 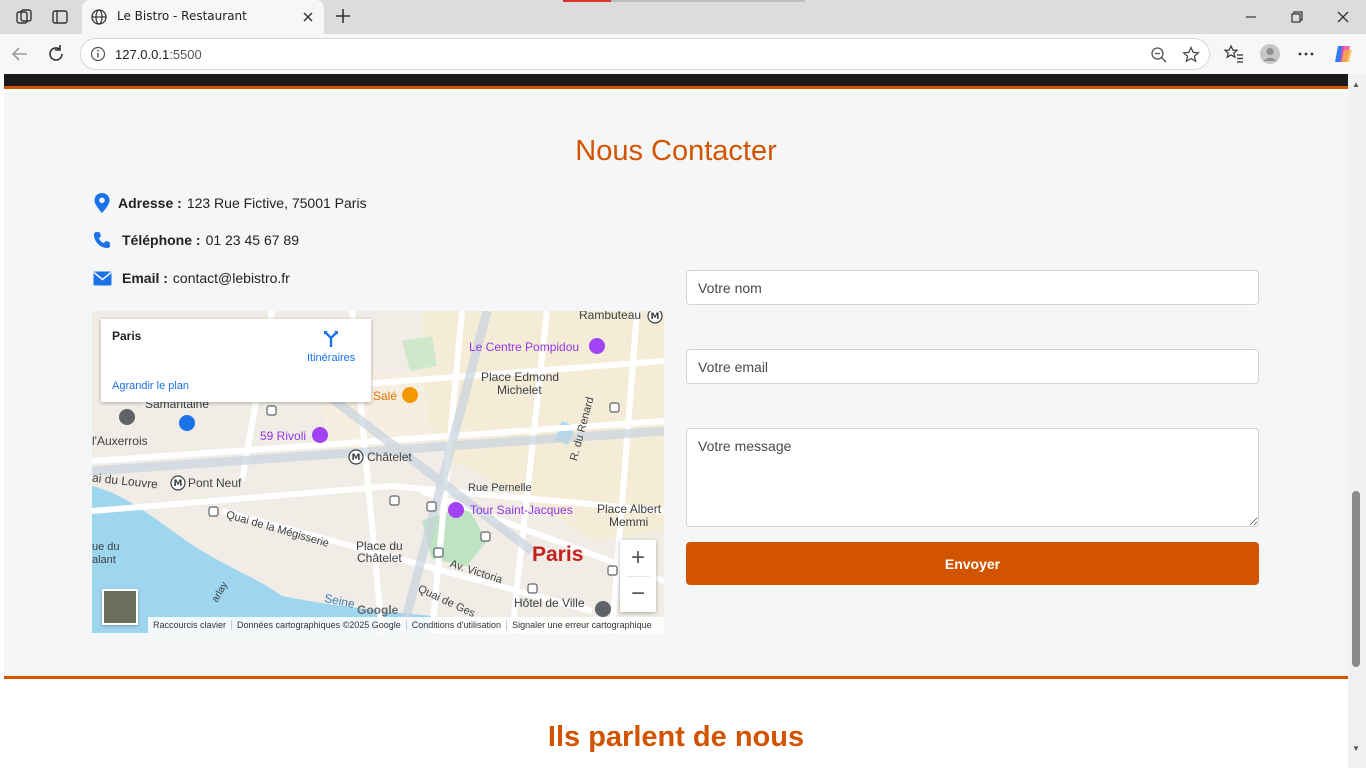 I want to click on address-bar: 127.0.0.1:5500, so click(x=645, y=54).